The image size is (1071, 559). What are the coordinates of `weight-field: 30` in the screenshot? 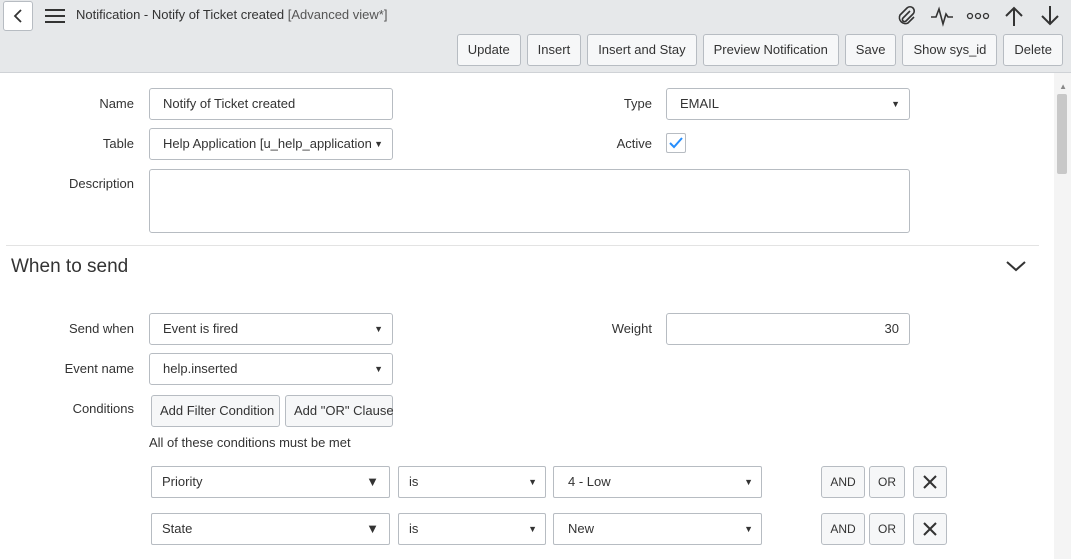 It's located at (788, 329).